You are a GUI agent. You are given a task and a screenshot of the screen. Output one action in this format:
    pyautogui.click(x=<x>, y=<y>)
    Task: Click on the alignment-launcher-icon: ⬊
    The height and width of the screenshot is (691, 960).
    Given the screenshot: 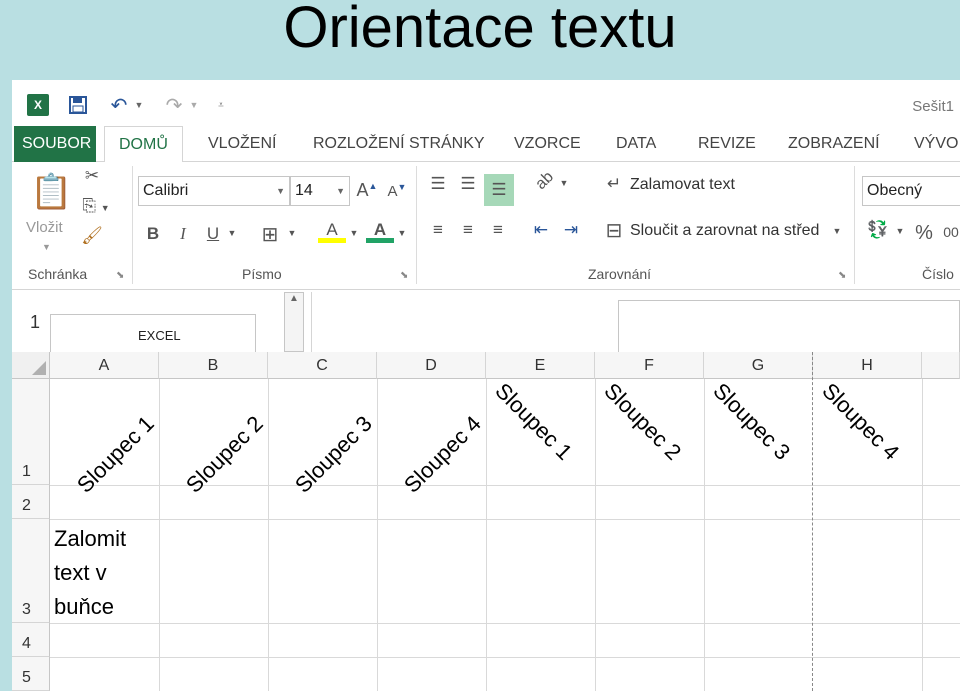 What is the action you would take?
    pyautogui.click(x=842, y=275)
    